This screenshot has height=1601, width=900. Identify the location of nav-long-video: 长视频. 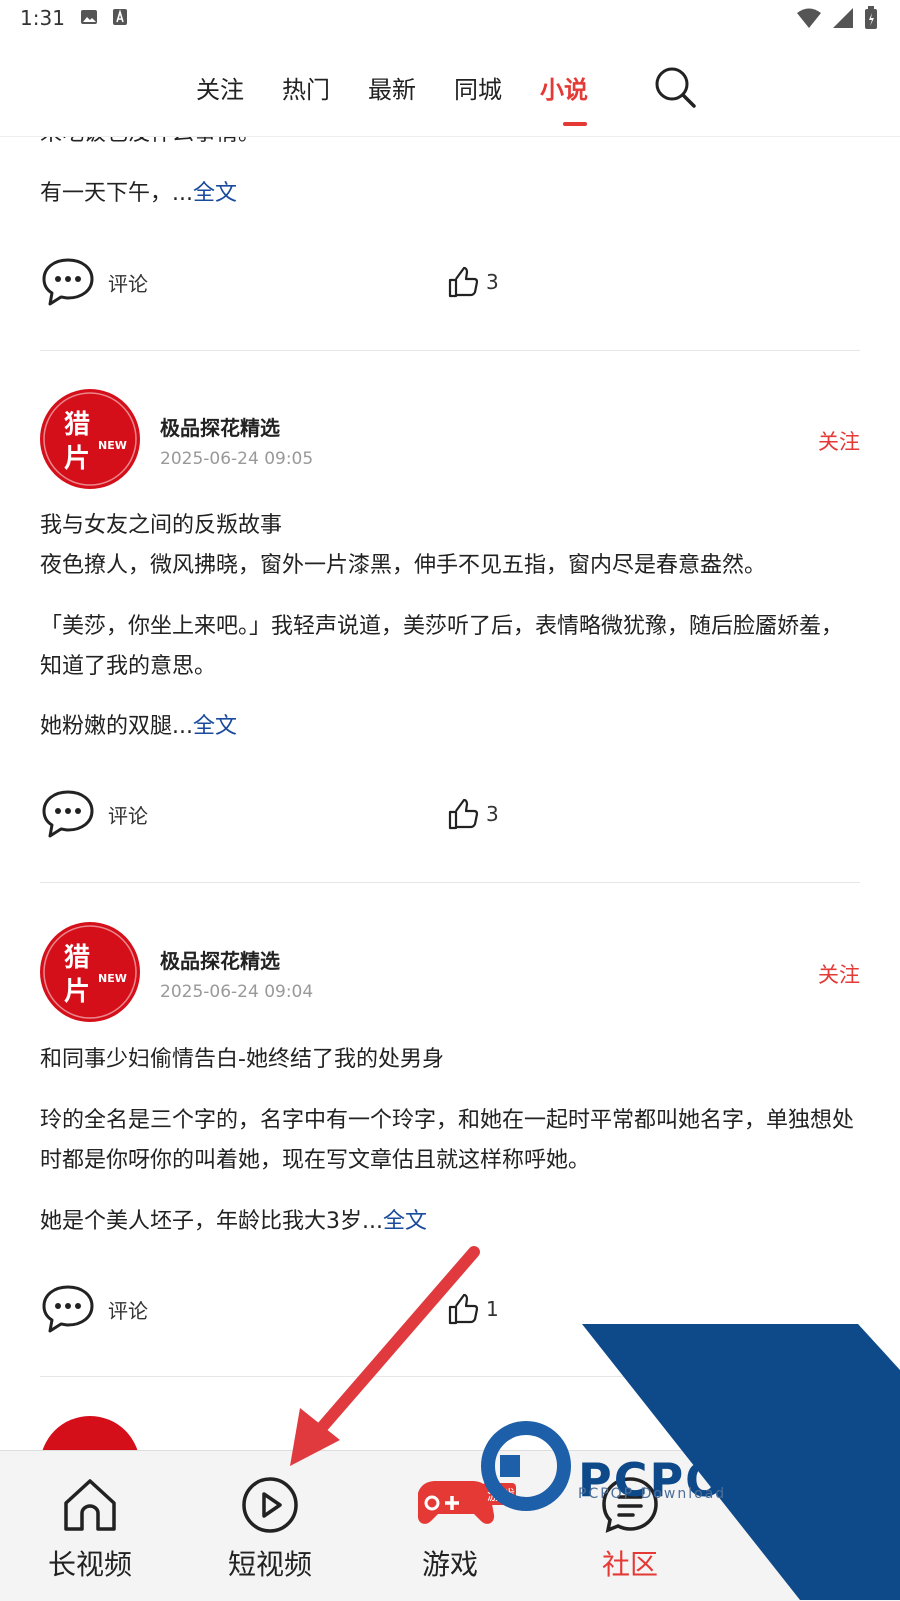
(90, 1526).